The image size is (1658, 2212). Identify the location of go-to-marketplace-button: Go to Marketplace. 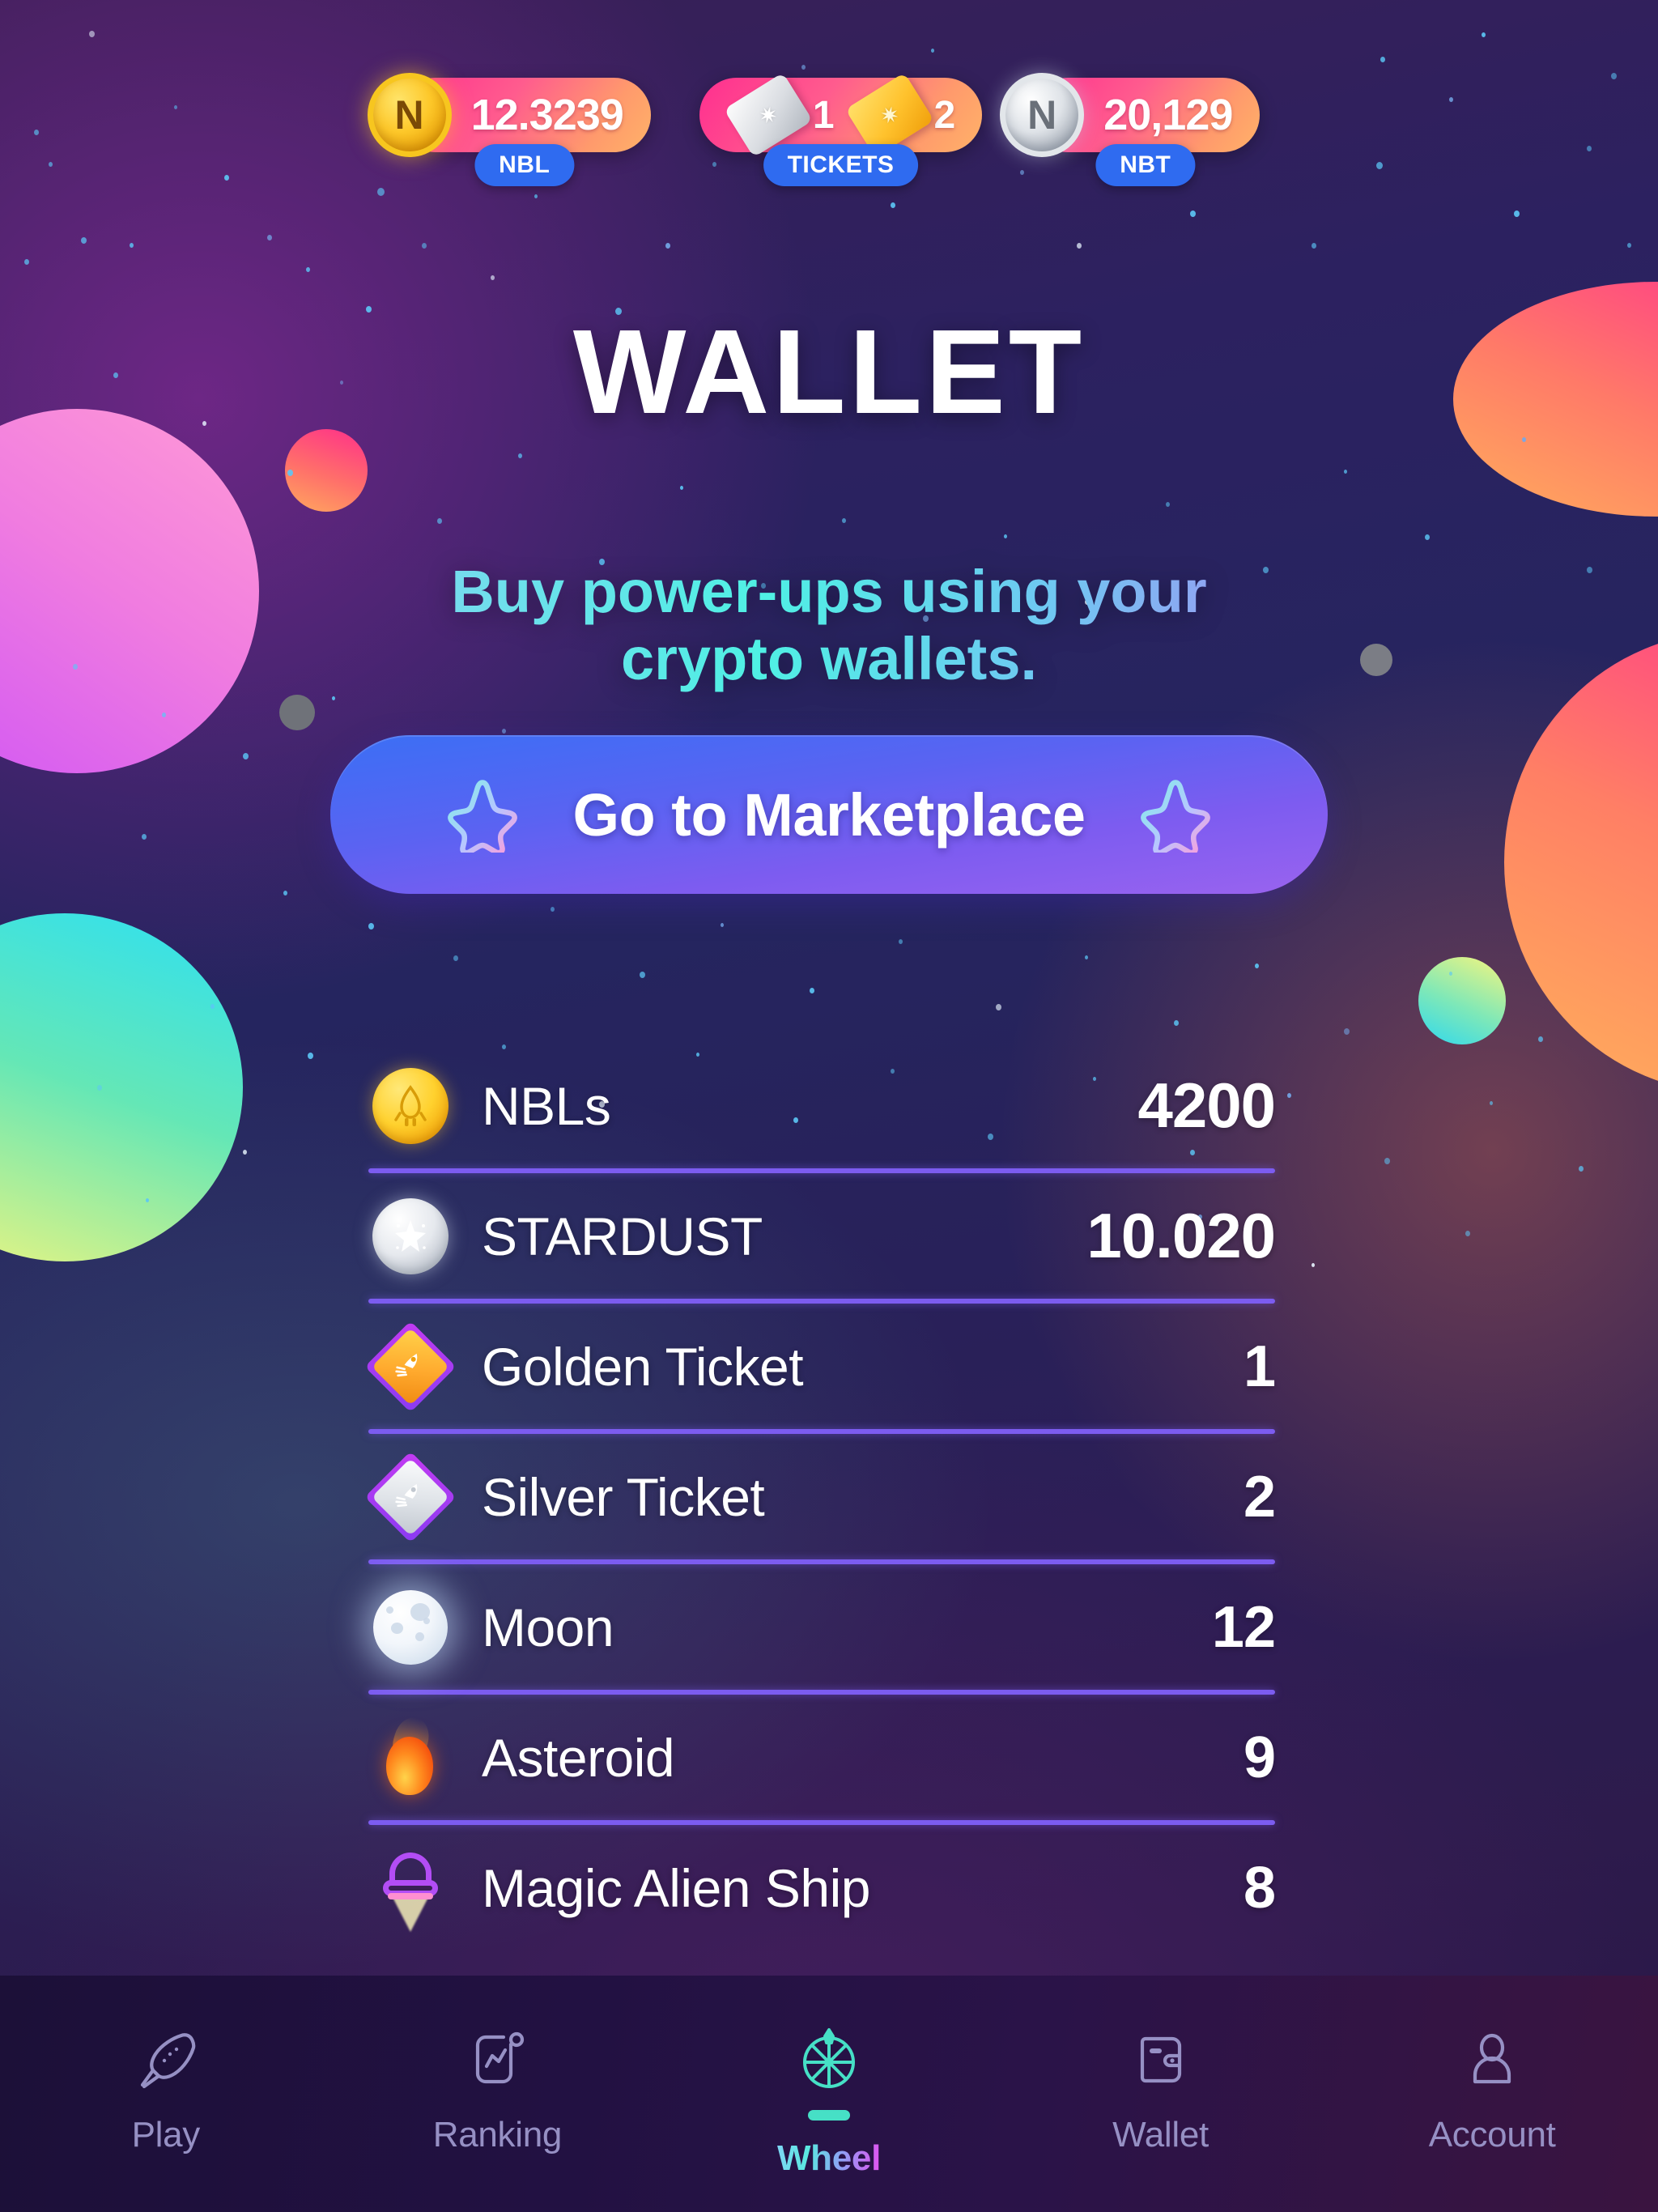
(829, 815).